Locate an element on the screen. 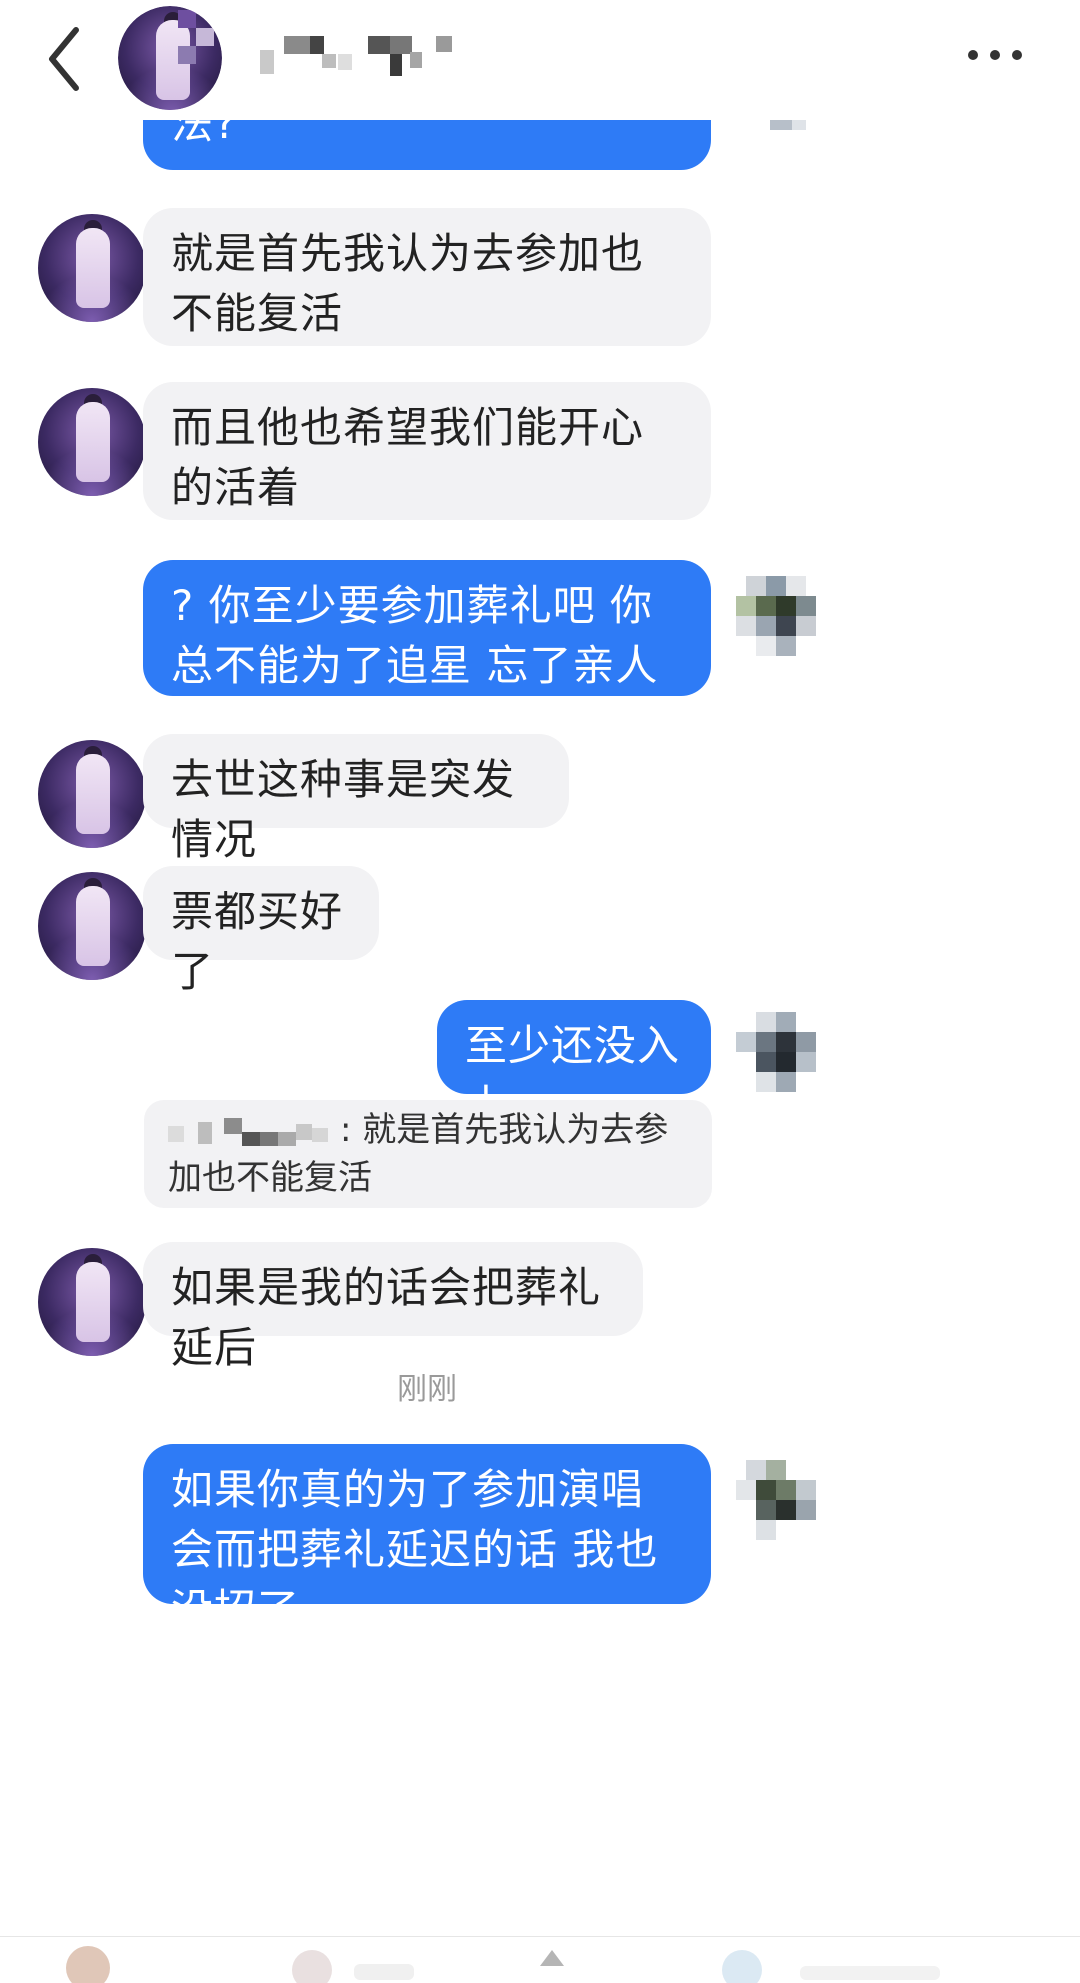  sticker-icon is located at coordinates (312, 1966).